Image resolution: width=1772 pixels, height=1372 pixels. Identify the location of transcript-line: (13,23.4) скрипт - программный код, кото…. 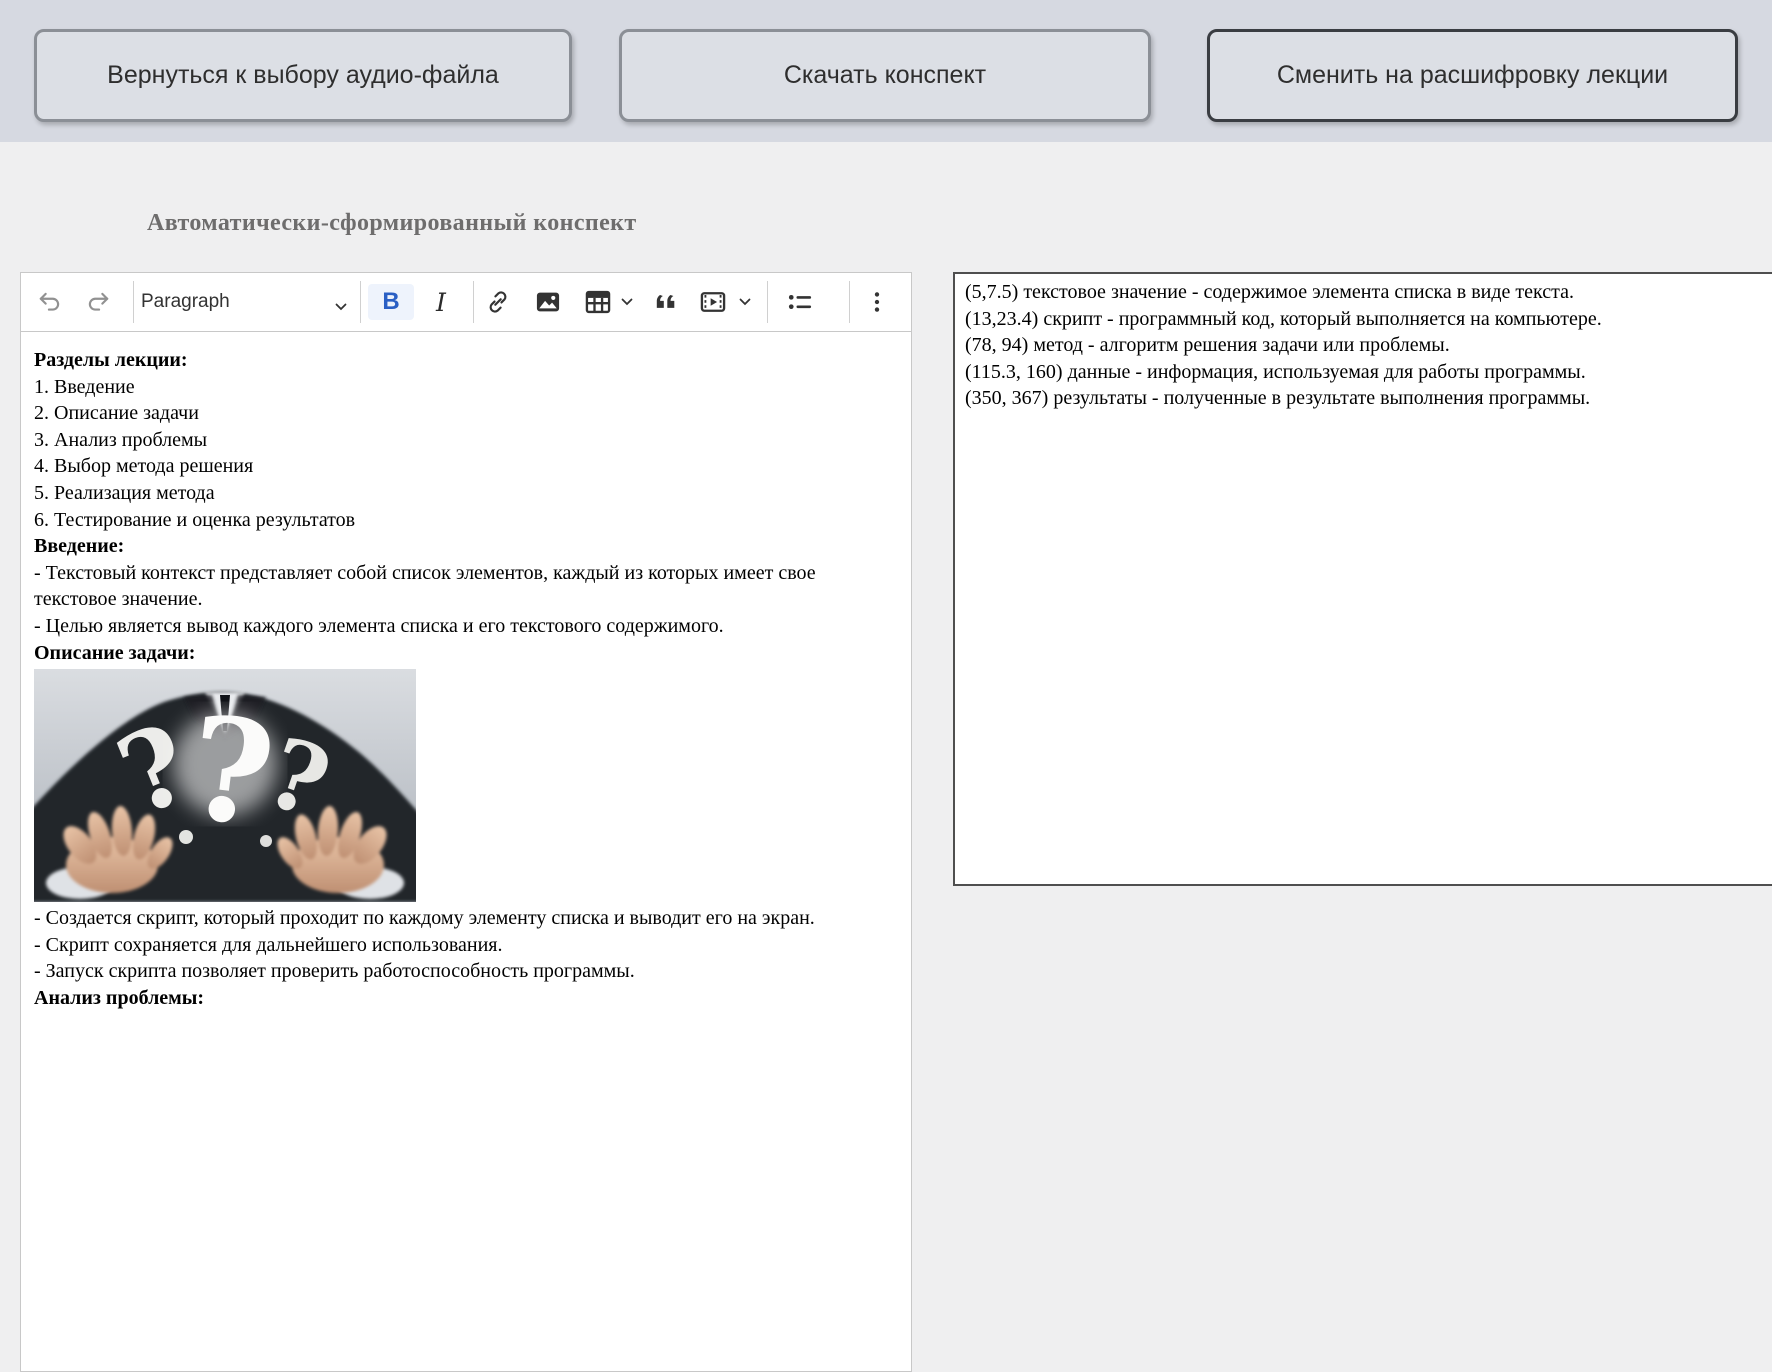
(1283, 318).